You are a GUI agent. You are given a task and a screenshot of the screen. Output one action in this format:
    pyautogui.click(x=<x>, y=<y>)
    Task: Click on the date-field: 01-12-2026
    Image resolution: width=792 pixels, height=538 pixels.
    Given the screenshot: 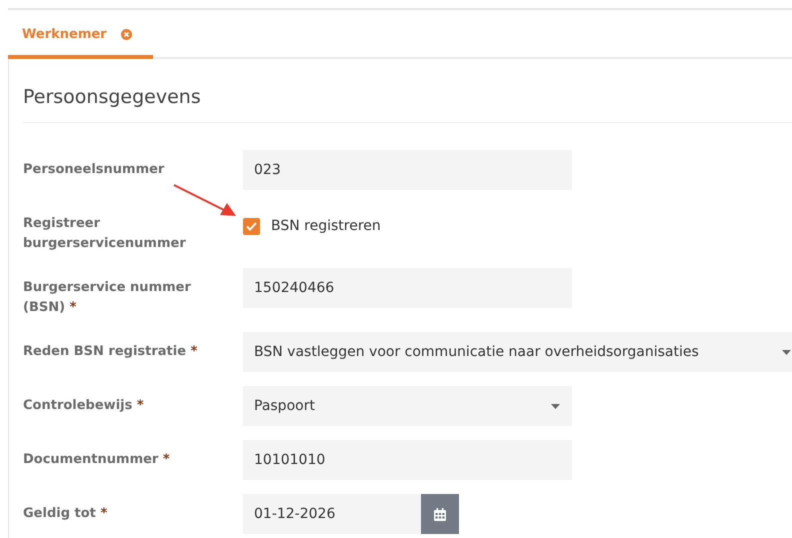 What is the action you would take?
    pyautogui.click(x=332, y=514)
    